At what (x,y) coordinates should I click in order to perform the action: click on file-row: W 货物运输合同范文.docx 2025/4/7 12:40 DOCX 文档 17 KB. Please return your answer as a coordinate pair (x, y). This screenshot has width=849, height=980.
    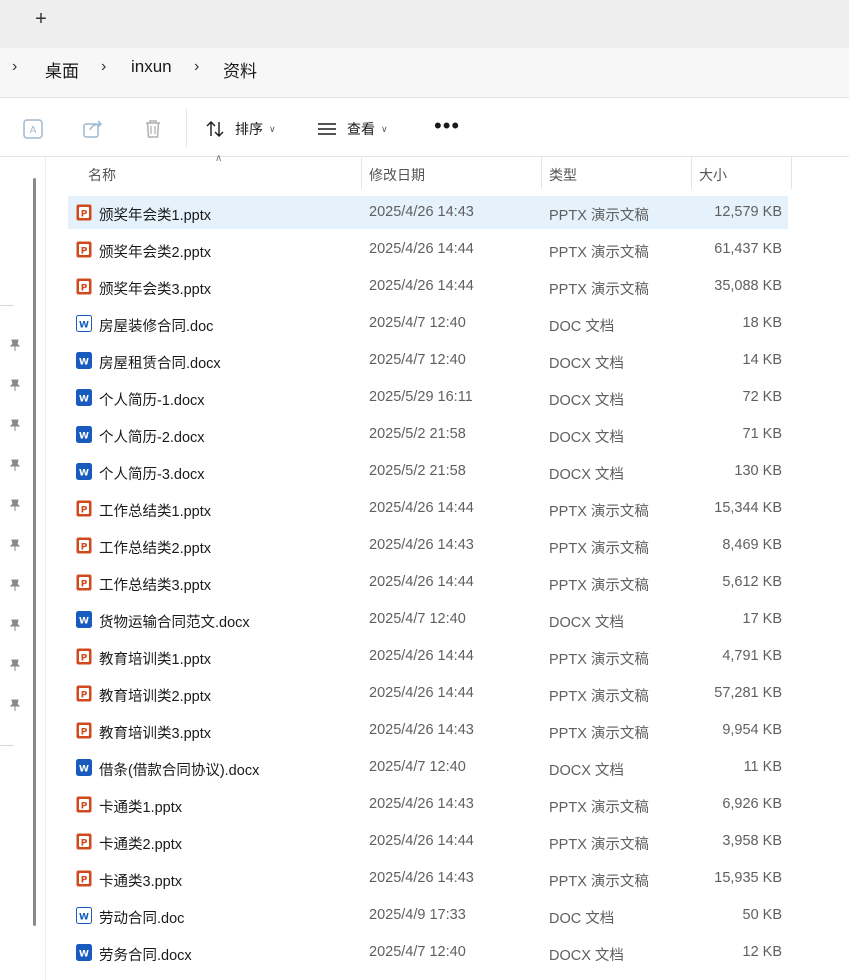
    Looking at the image, I should click on (428, 619).